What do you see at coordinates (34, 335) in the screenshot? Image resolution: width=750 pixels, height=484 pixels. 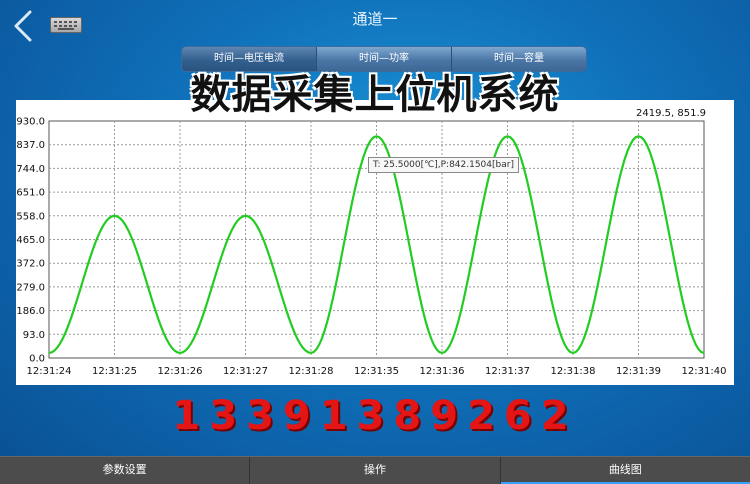 I see `y-tick-label: 93.0` at bounding box center [34, 335].